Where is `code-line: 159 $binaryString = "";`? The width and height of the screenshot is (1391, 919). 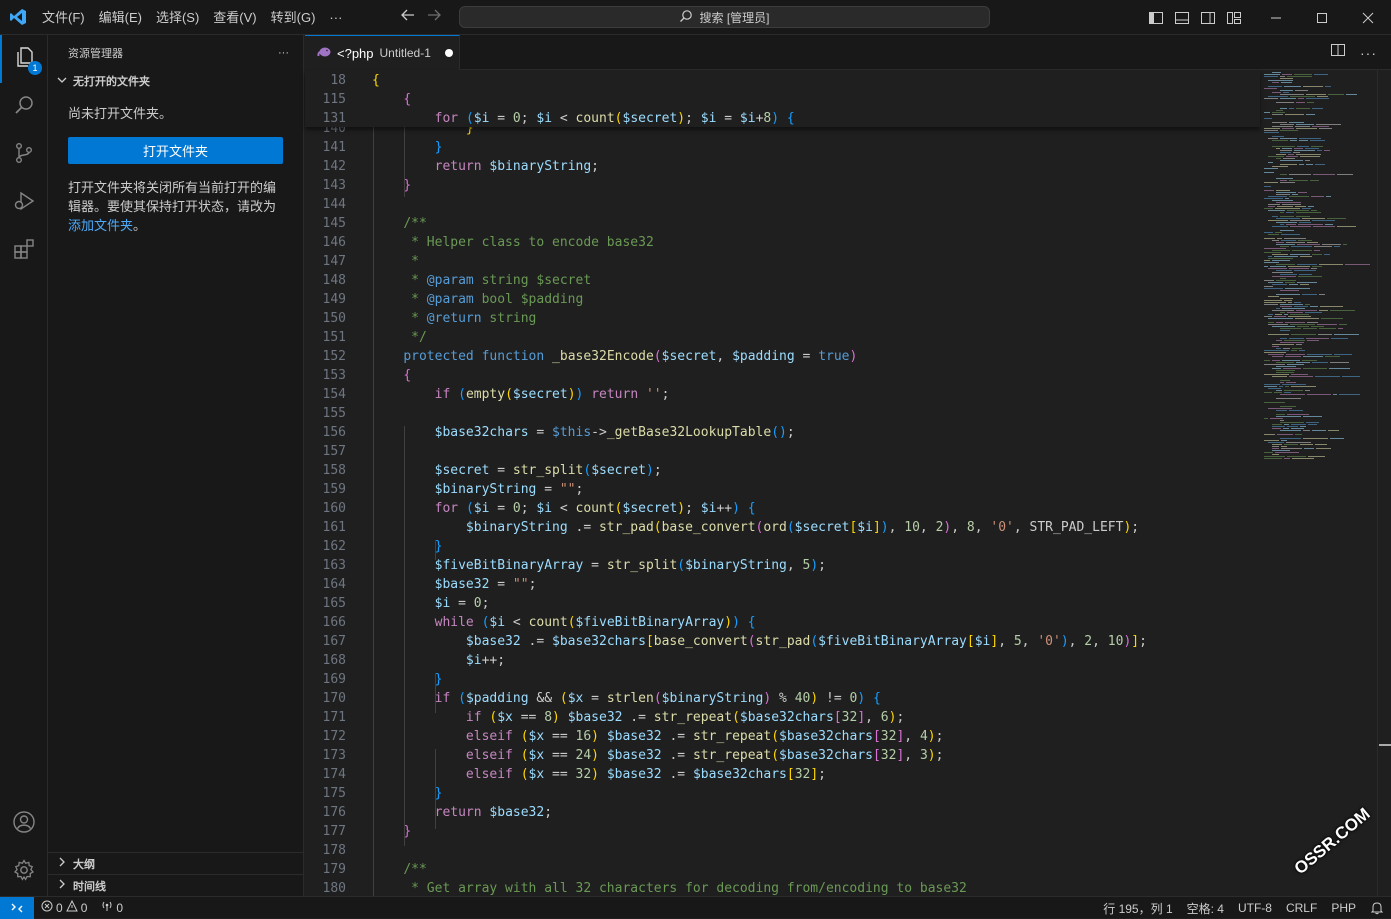
code-line: 159 $binaryString = ""; is located at coordinates (785, 489).